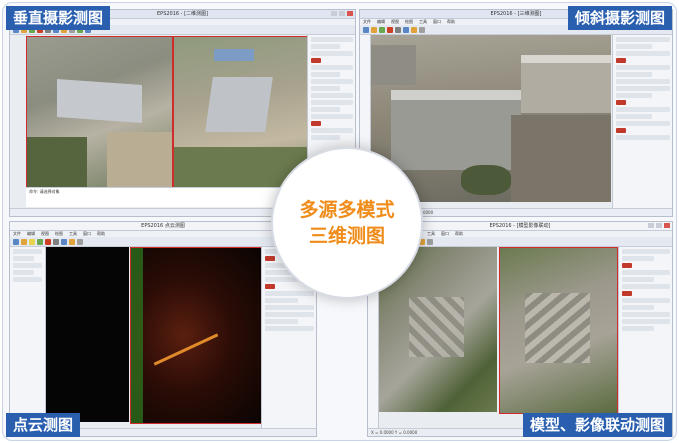 This screenshot has height=443, width=679. Describe the element at coordinates (350, 13) in the screenshot. I see `close-icon` at that location.